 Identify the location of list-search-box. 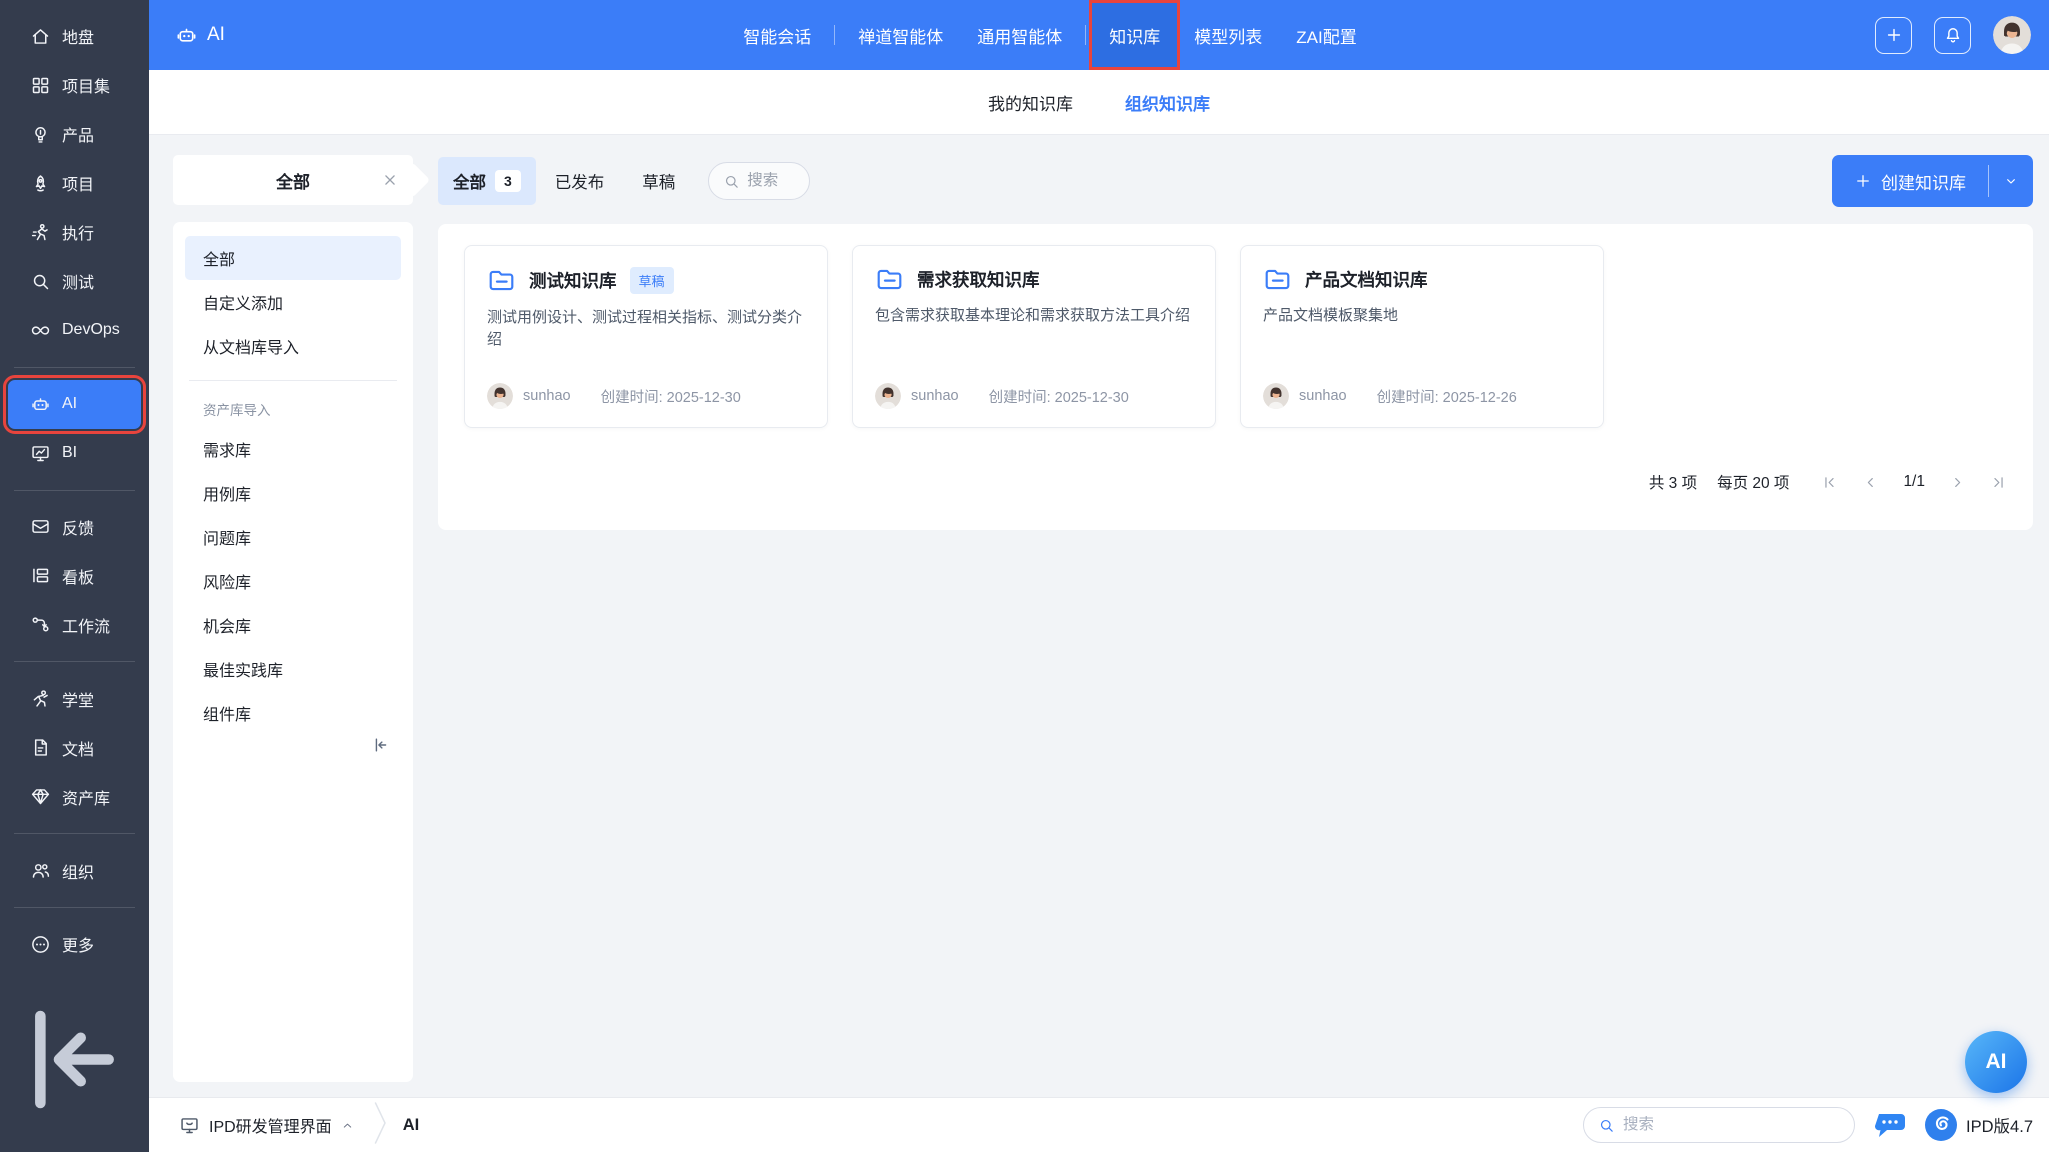
(759, 181).